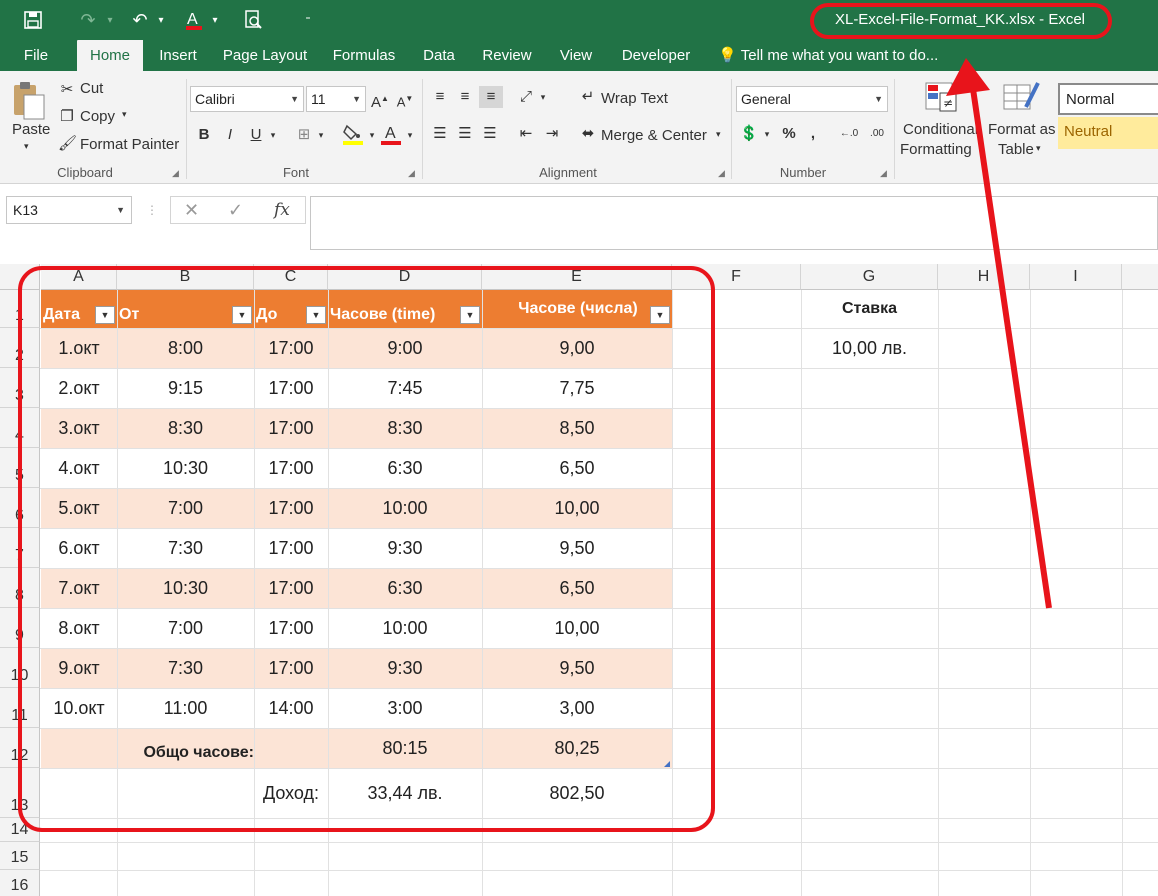 This screenshot has height=896, width=1158. I want to click on from-cell: 10:30, so click(185, 468).